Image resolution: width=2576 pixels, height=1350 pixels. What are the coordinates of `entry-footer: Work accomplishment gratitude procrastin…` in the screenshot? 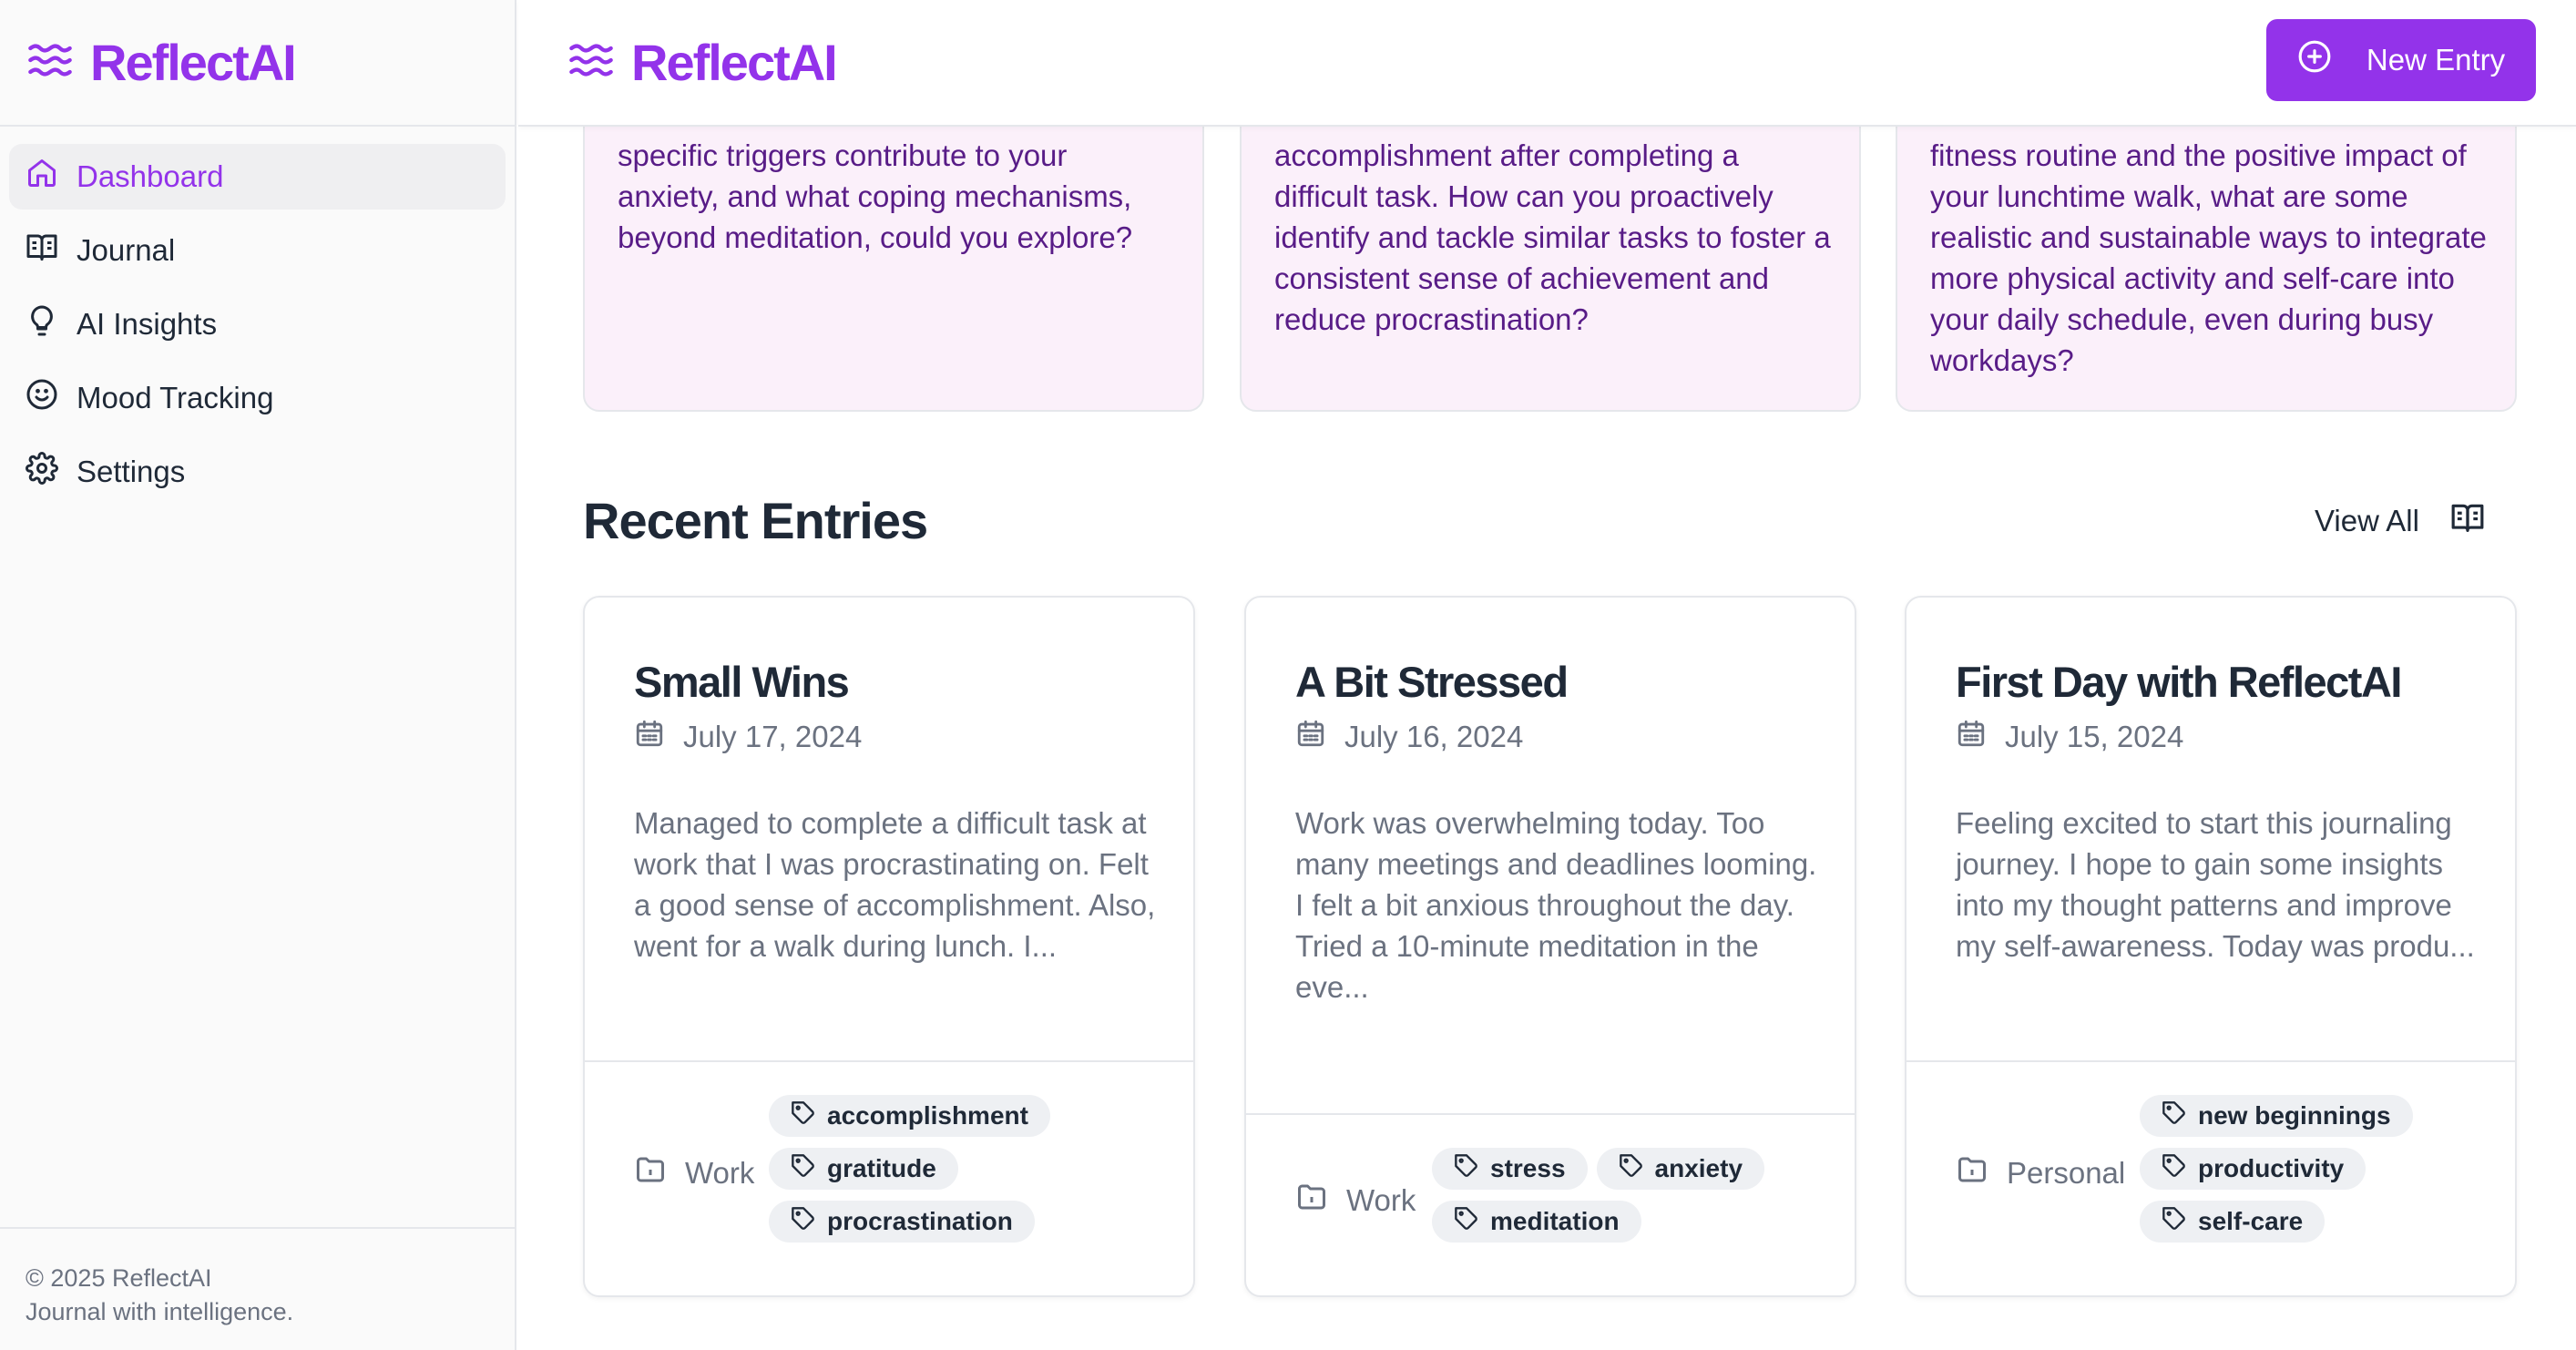 It's located at (889, 1177).